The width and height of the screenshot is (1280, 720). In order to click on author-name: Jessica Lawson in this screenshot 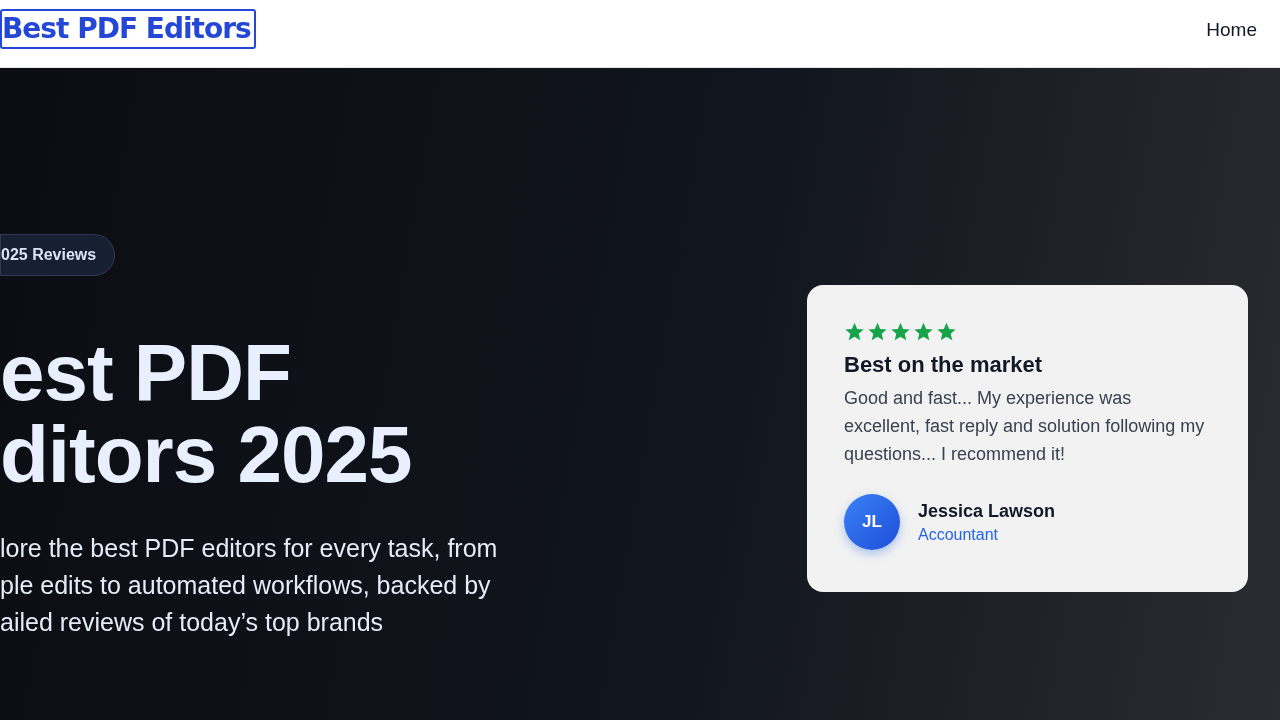, I will do `click(987, 511)`.